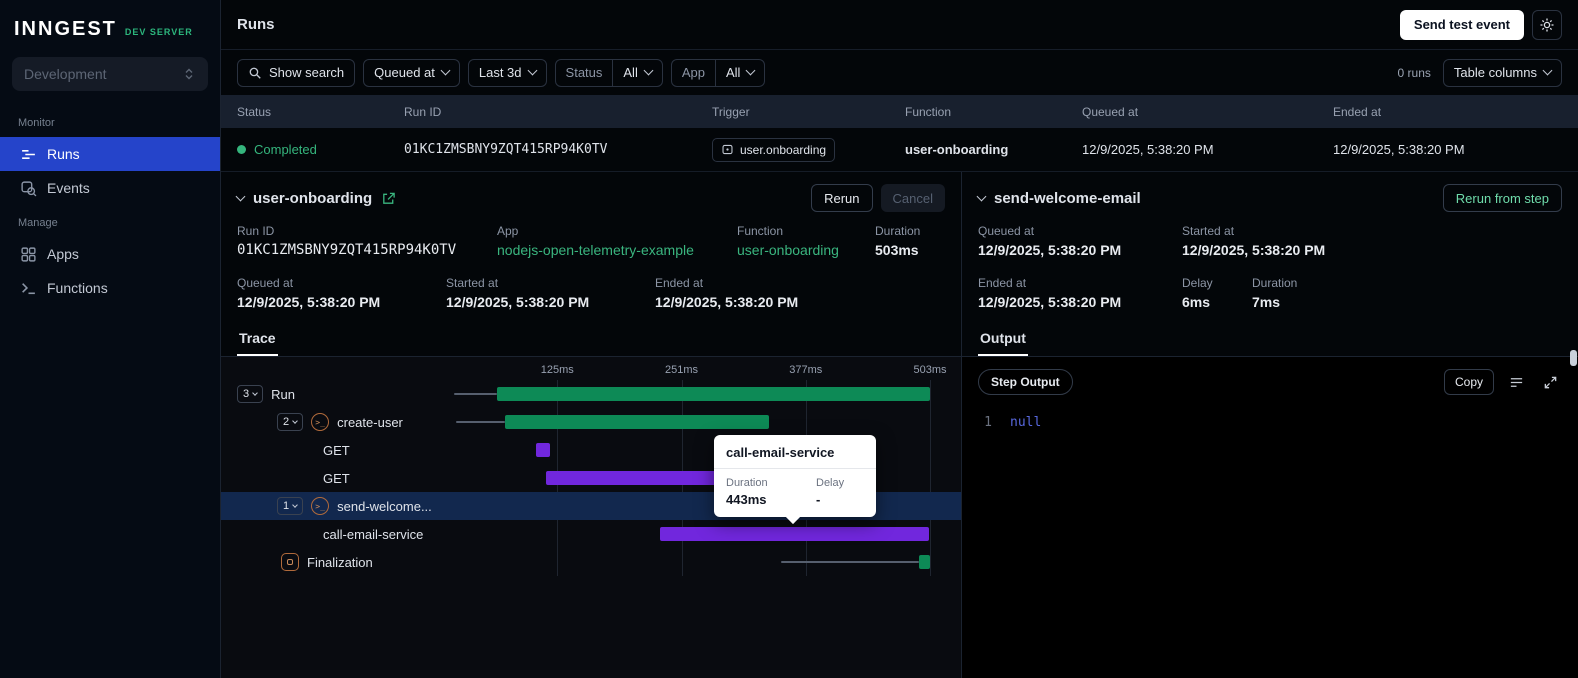 The height and width of the screenshot is (678, 1578). Describe the element at coordinates (313, 198) in the screenshot. I see `run-title: user-onboarding` at that location.